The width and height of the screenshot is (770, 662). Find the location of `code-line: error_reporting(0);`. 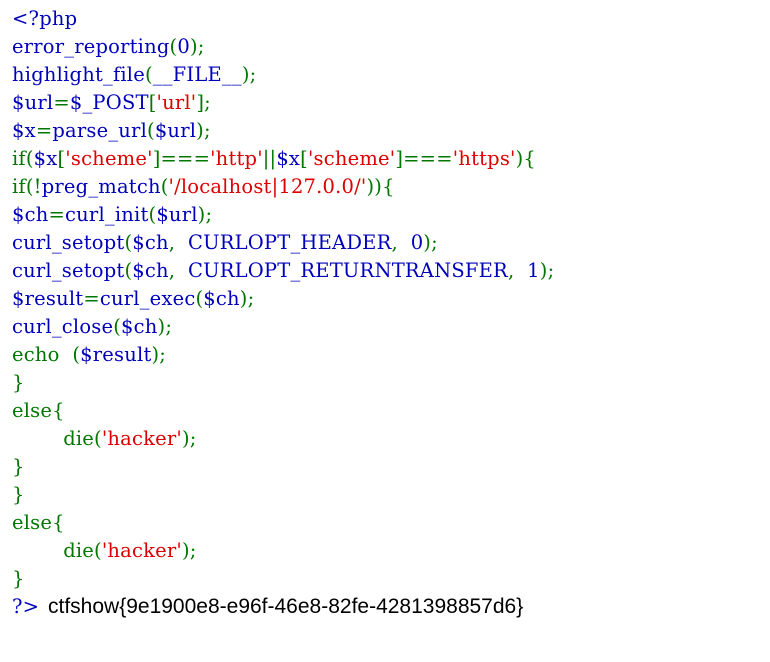

code-line: error_reporting(0); is located at coordinates (283, 47).